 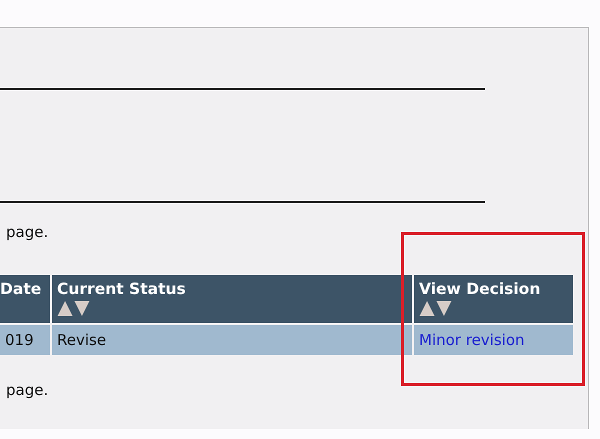 What do you see at coordinates (232, 299) in the screenshot?
I see `column-header: Current Status` at bounding box center [232, 299].